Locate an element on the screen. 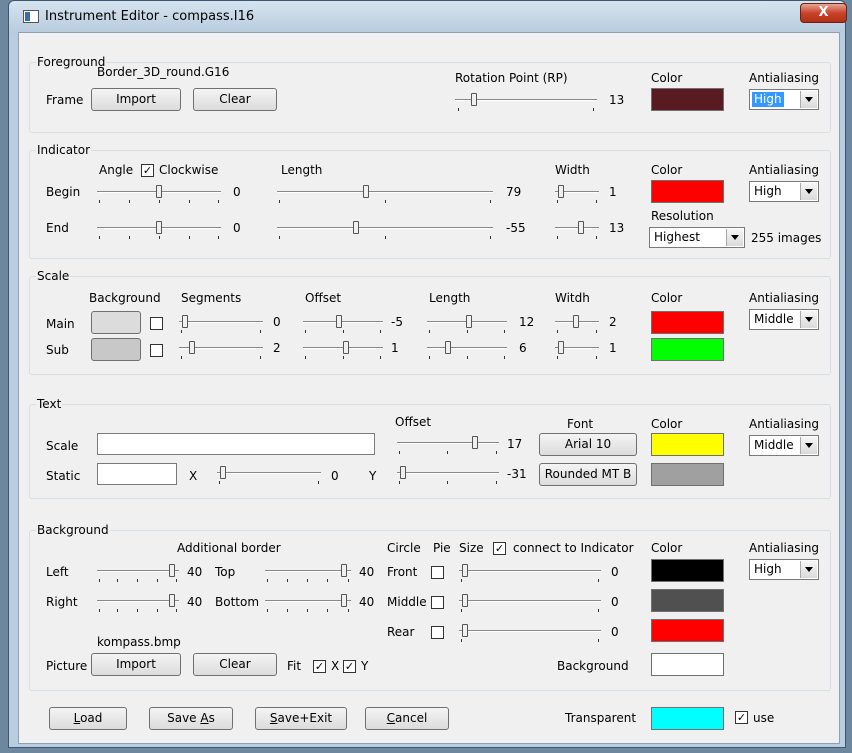 The image size is (852, 753). main-width-slider is located at coordinates (577, 323).